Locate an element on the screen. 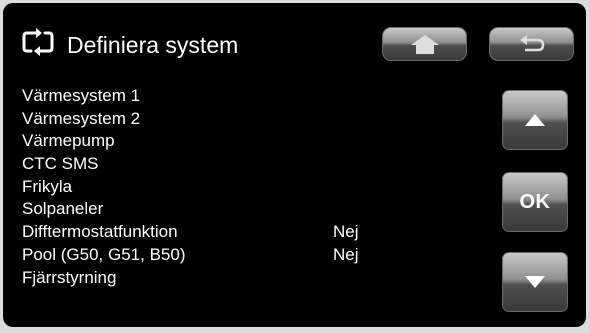  home-icon is located at coordinates (424, 44).